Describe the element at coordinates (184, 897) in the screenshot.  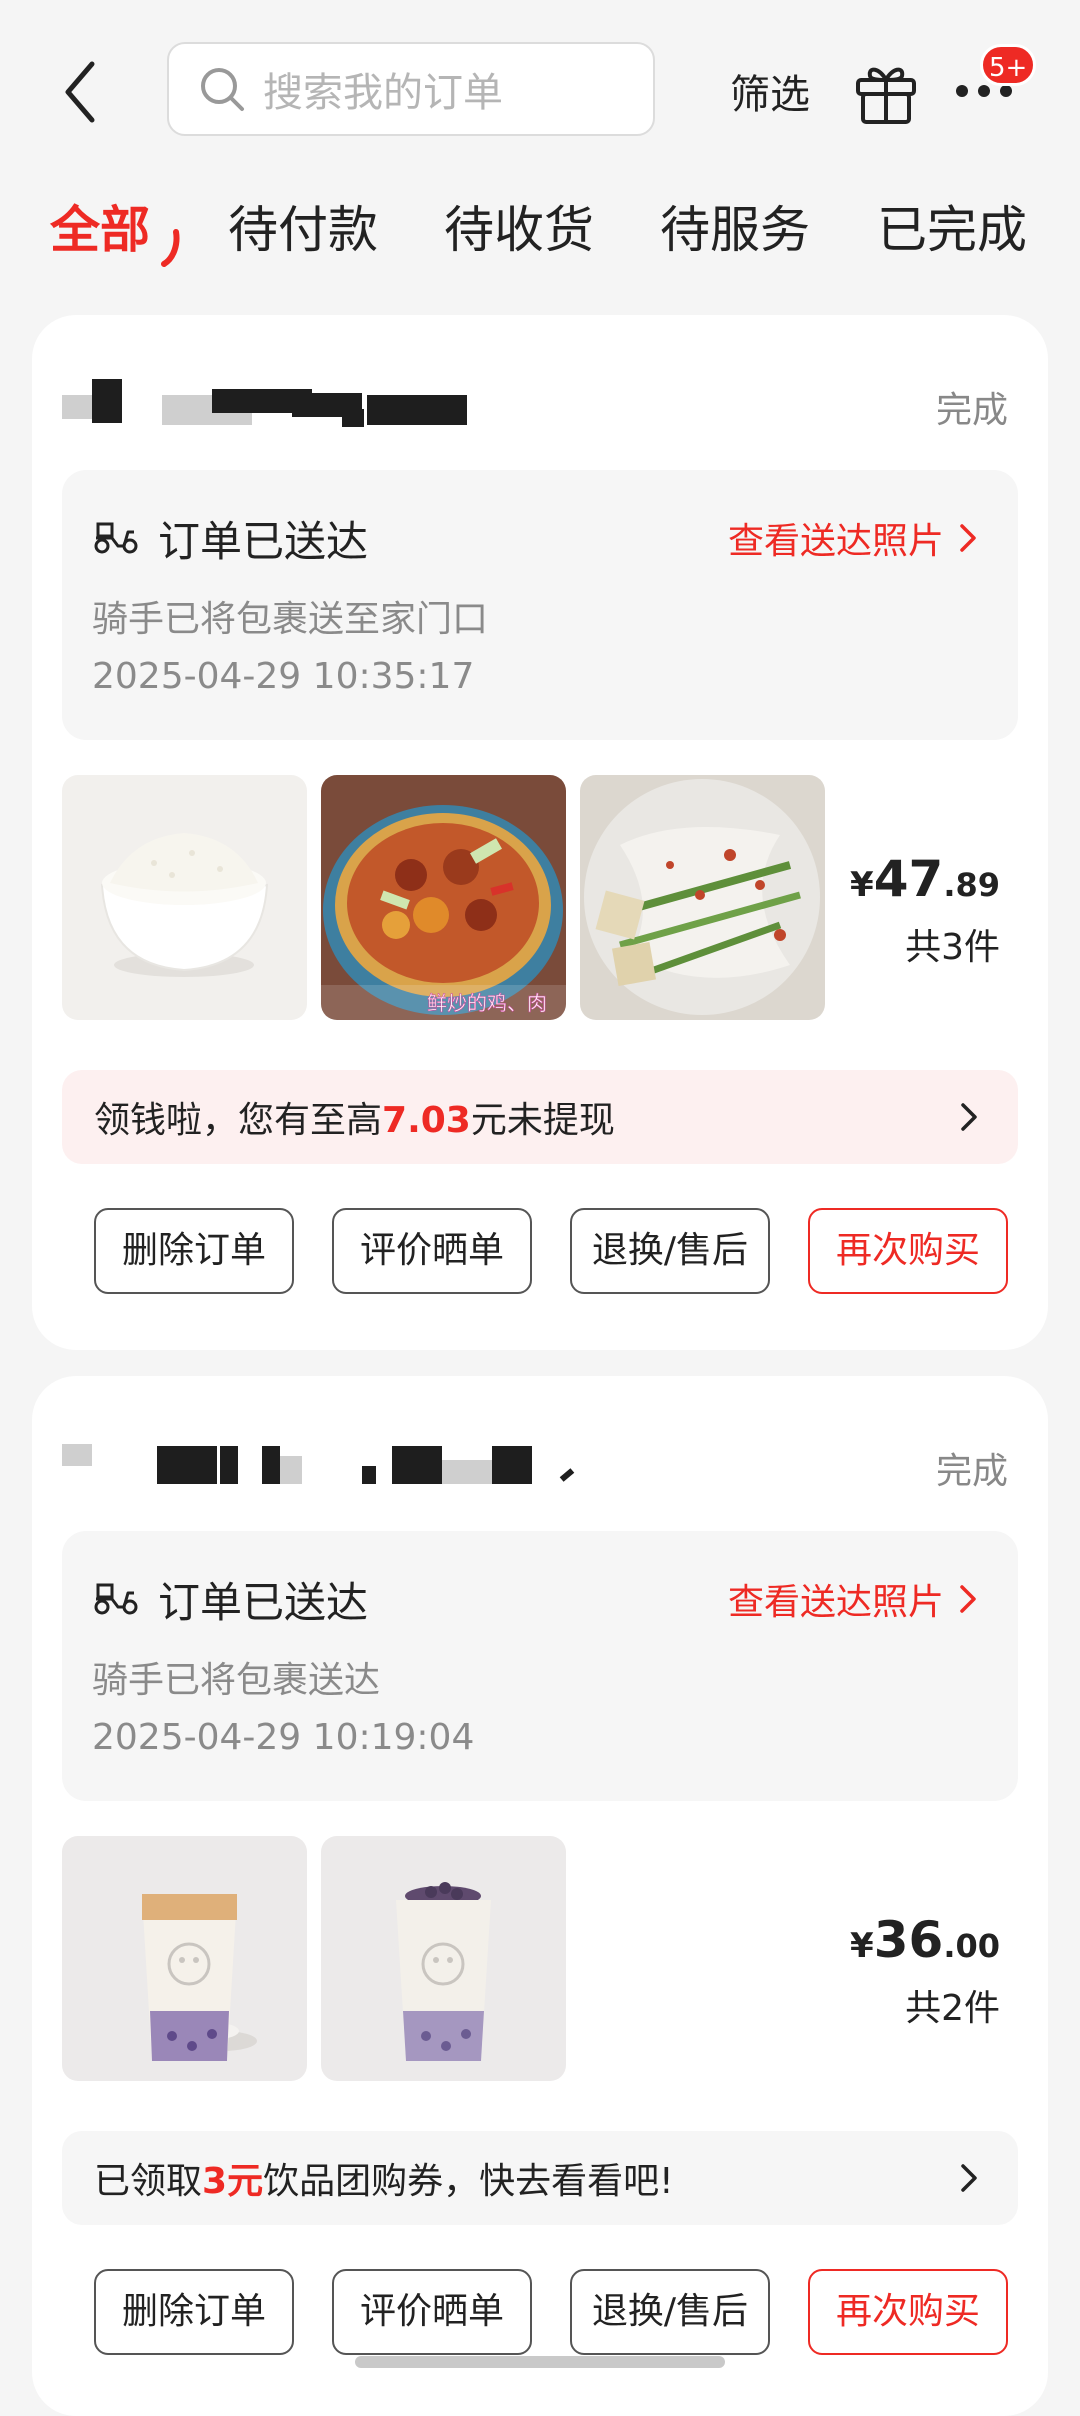
I see `product-image-rice` at that location.